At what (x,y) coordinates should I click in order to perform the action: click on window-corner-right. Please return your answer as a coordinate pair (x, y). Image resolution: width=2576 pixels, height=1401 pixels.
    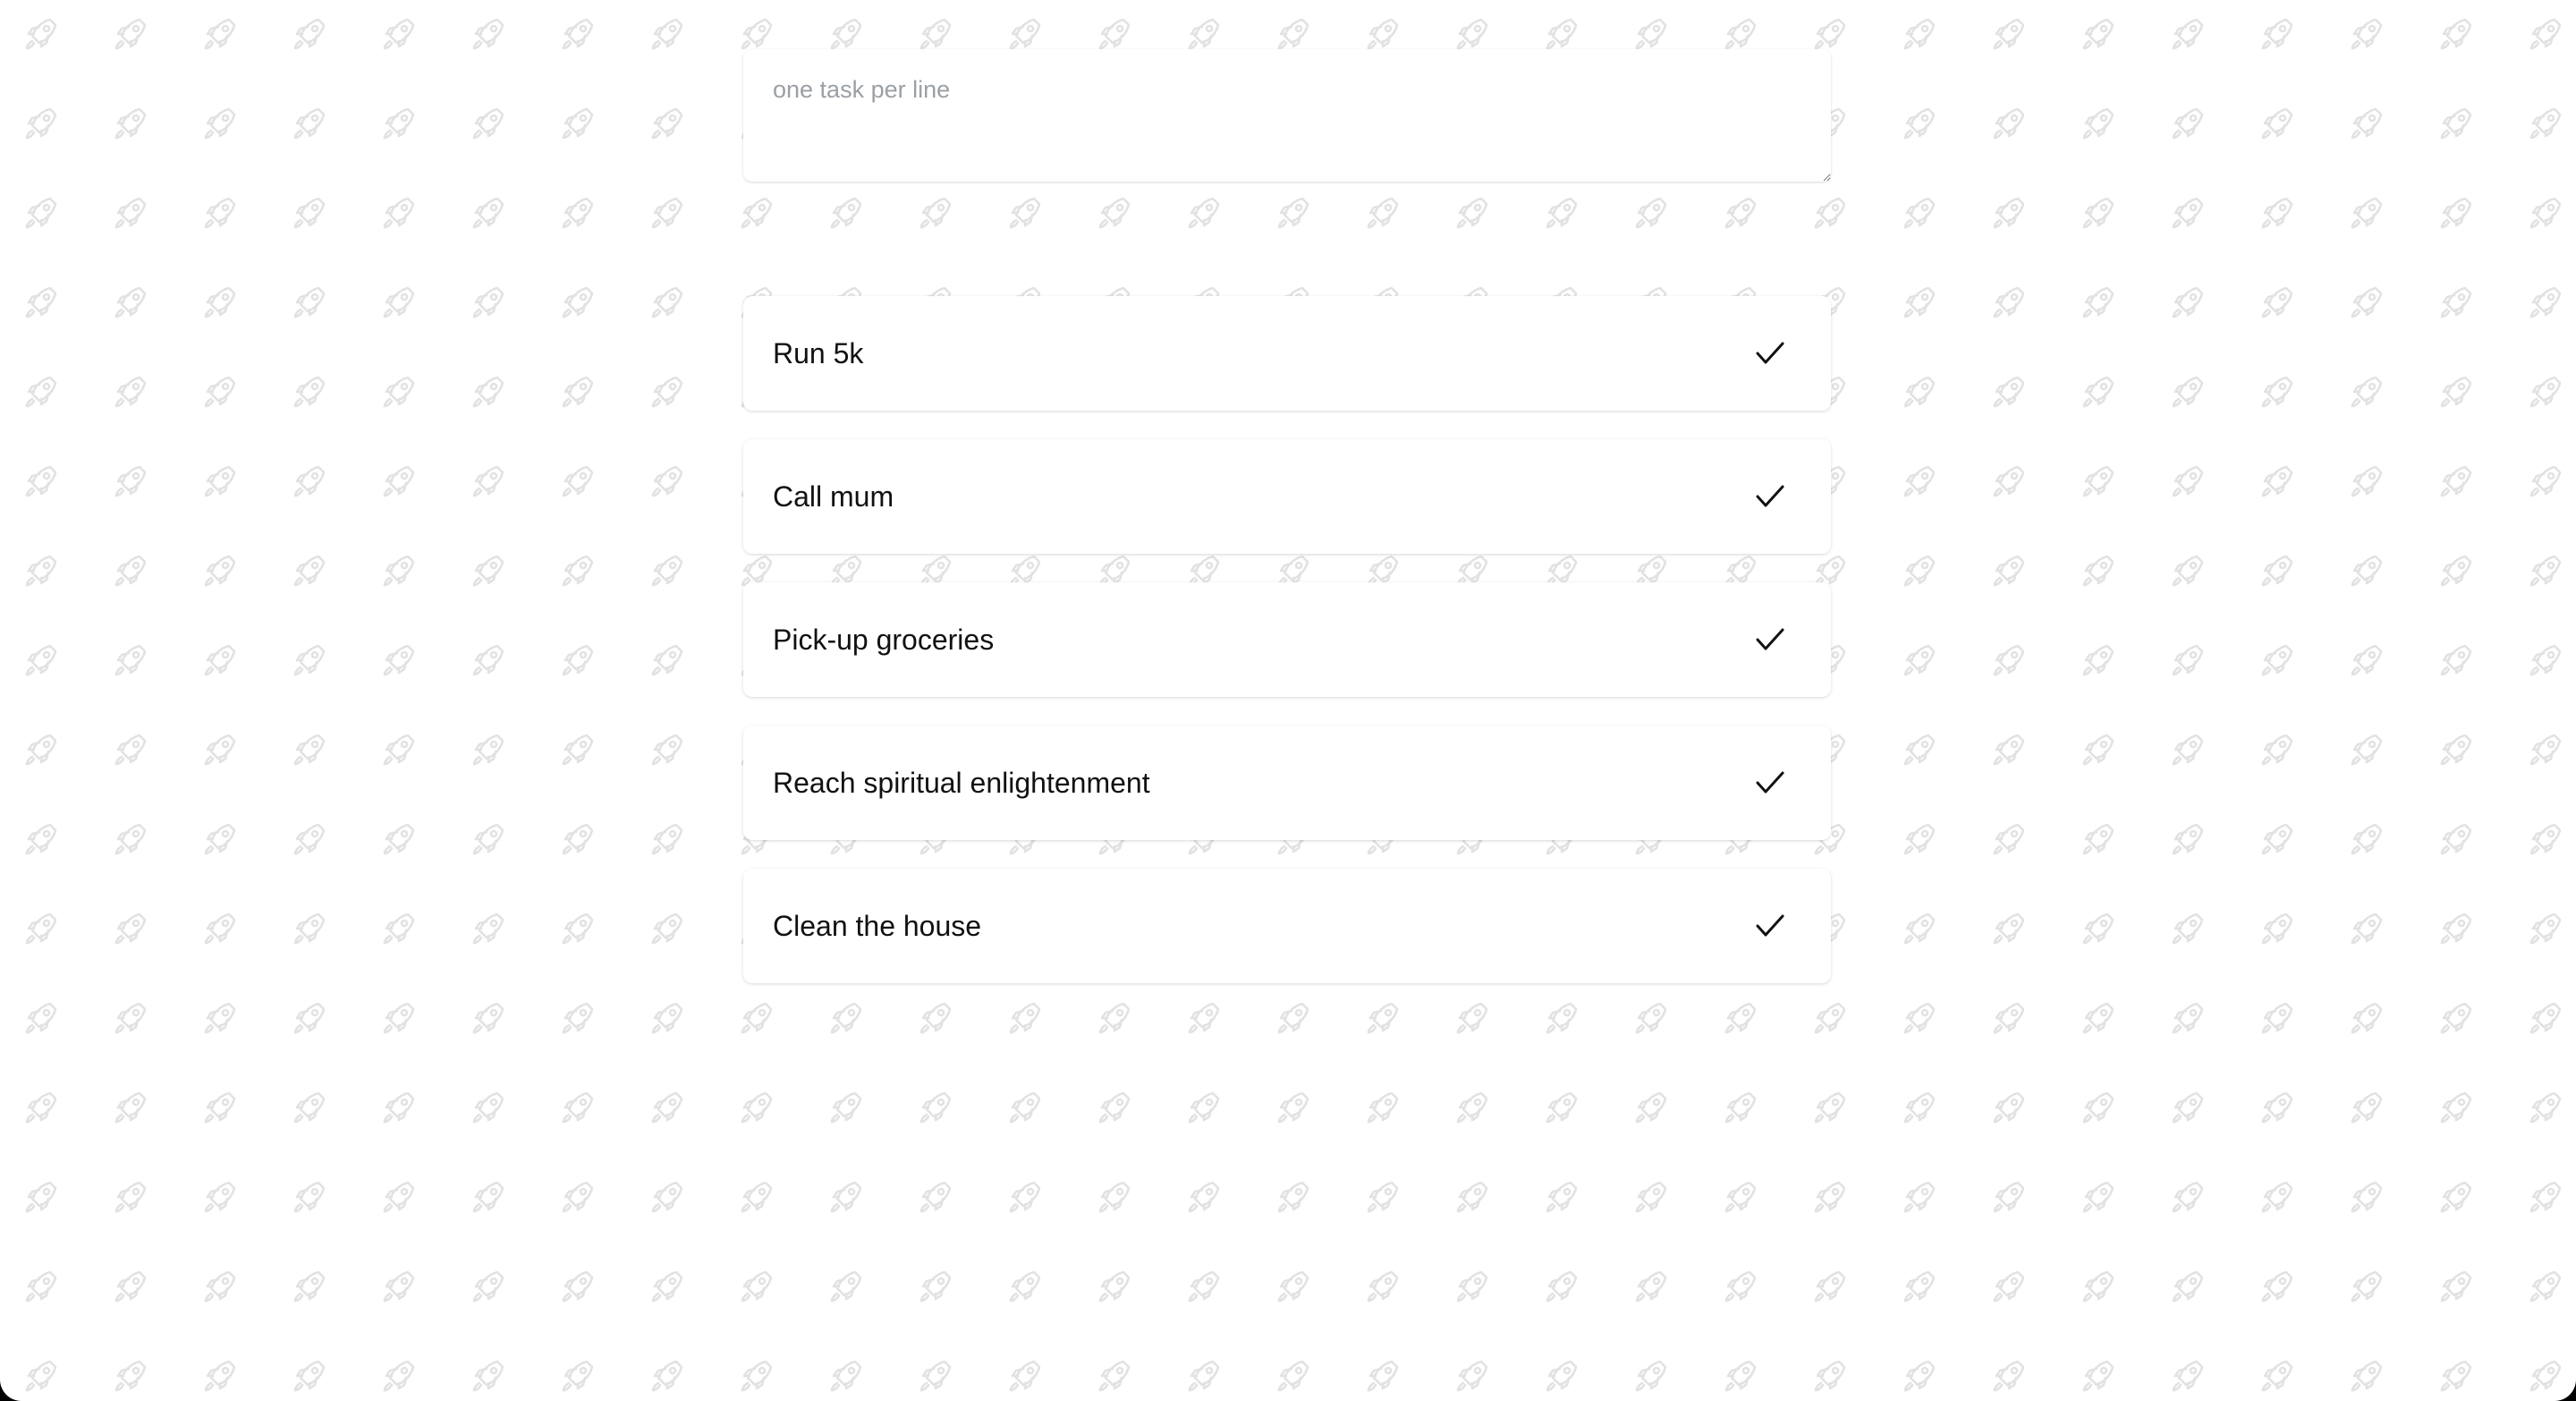
    Looking at the image, I should click on (2565, 1390).